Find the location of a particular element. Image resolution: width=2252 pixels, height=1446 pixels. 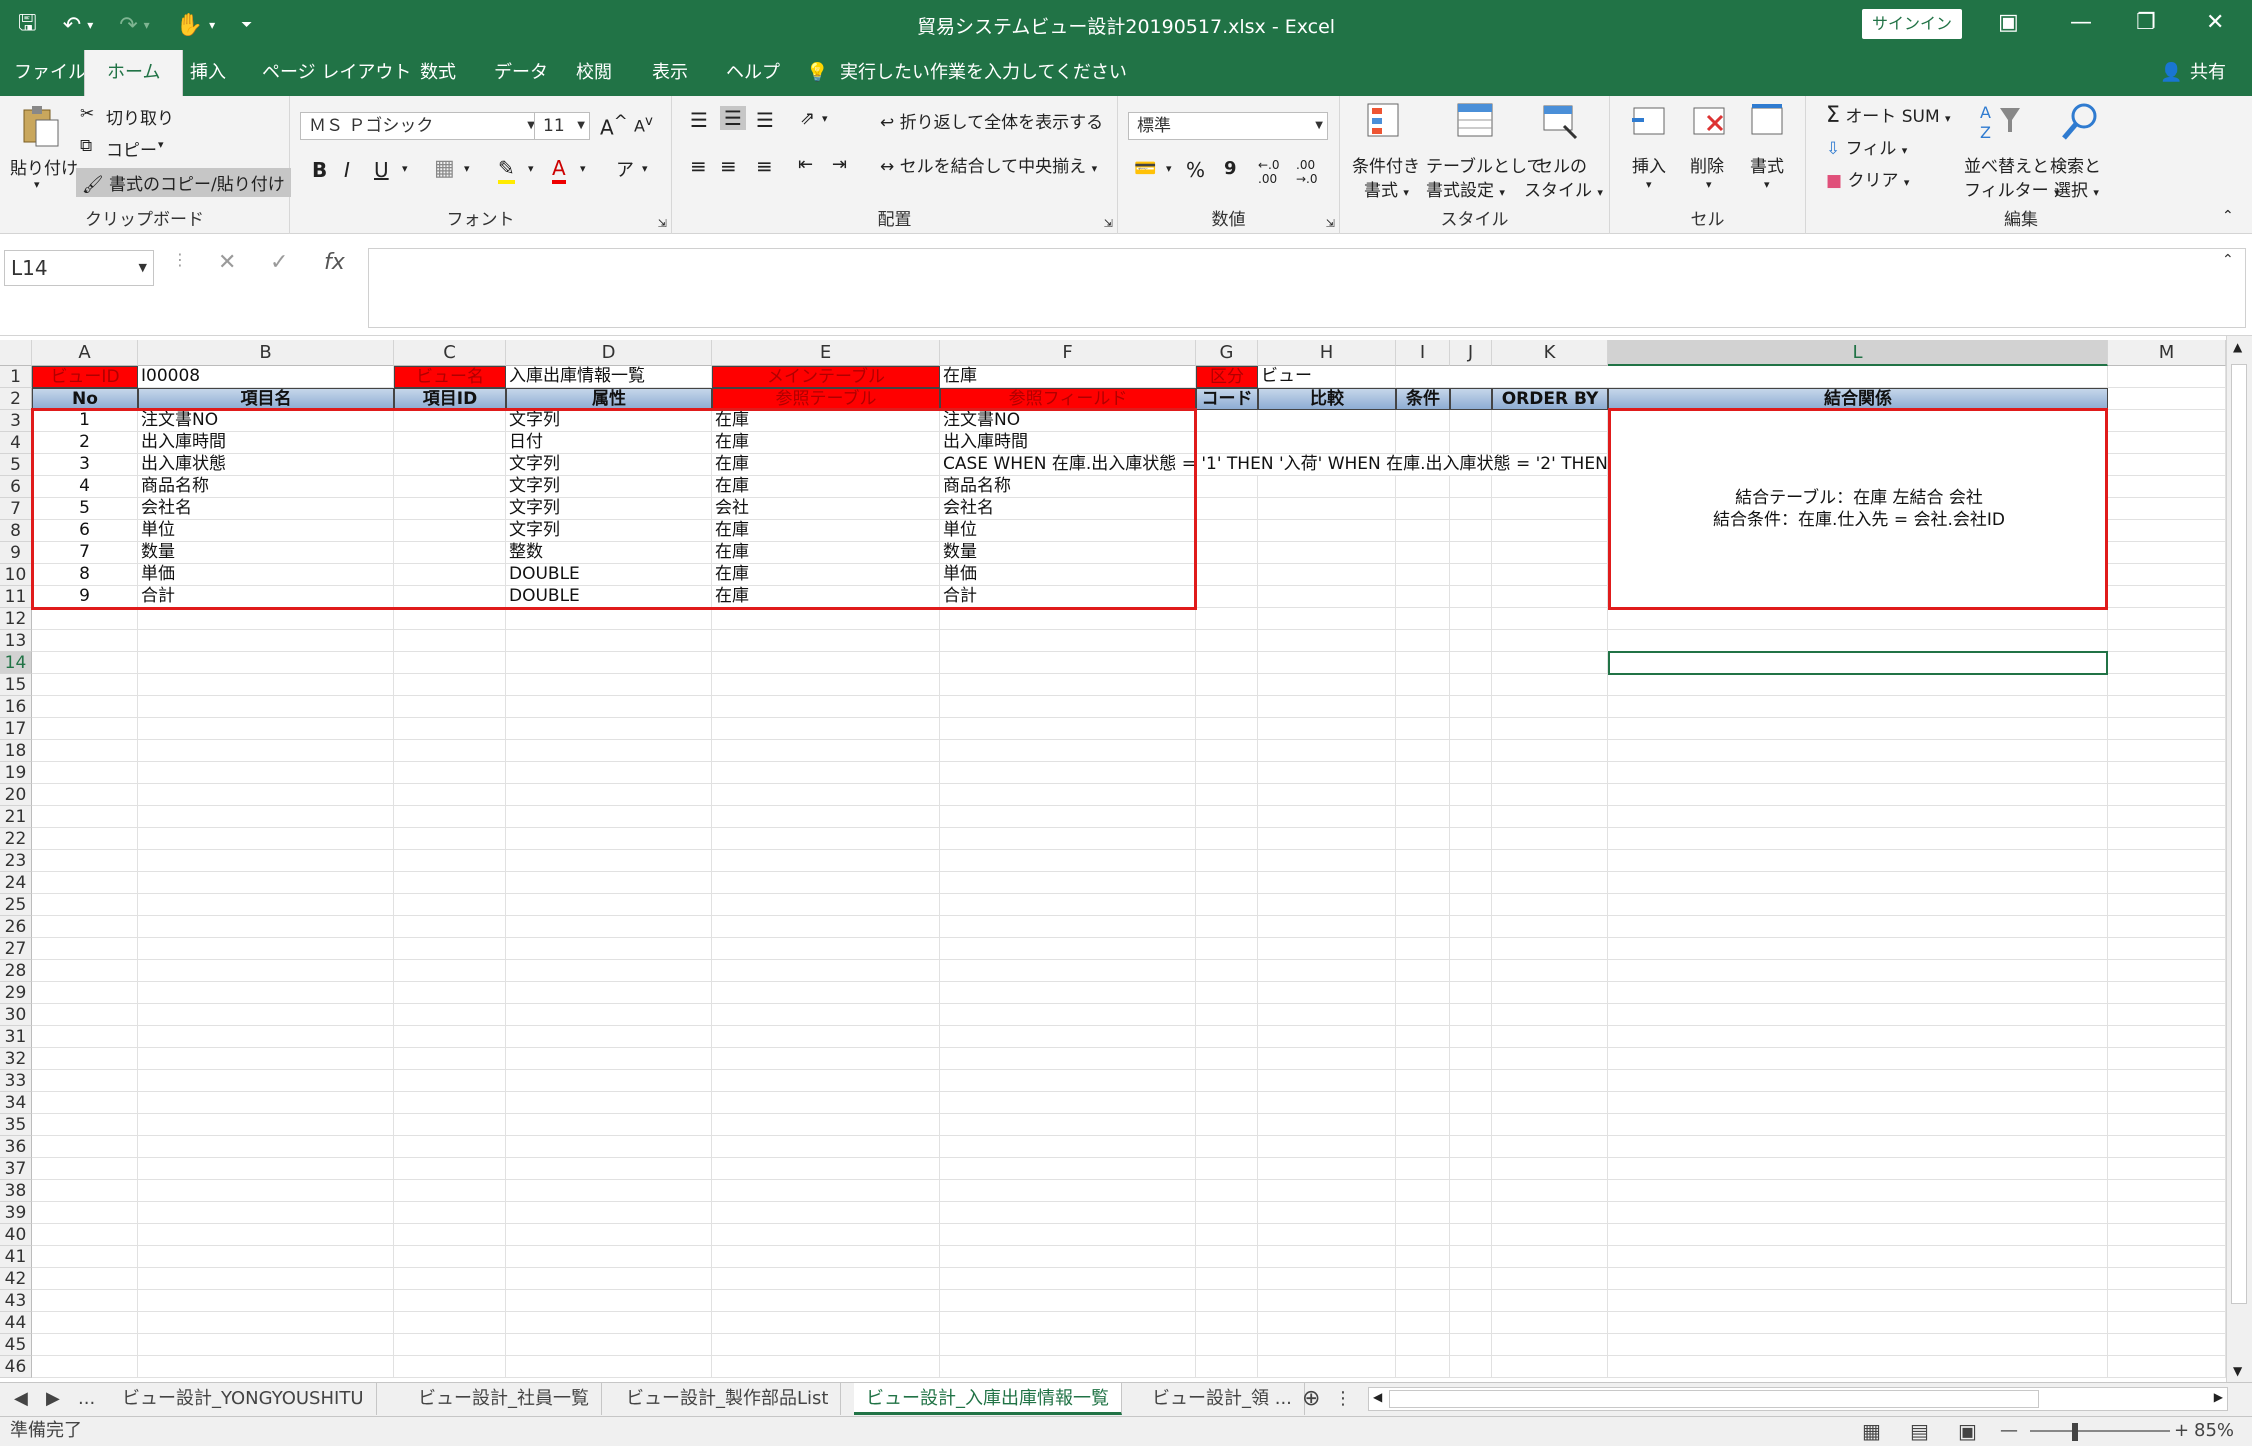

cell-c25 is located at coordinates (450, 905).